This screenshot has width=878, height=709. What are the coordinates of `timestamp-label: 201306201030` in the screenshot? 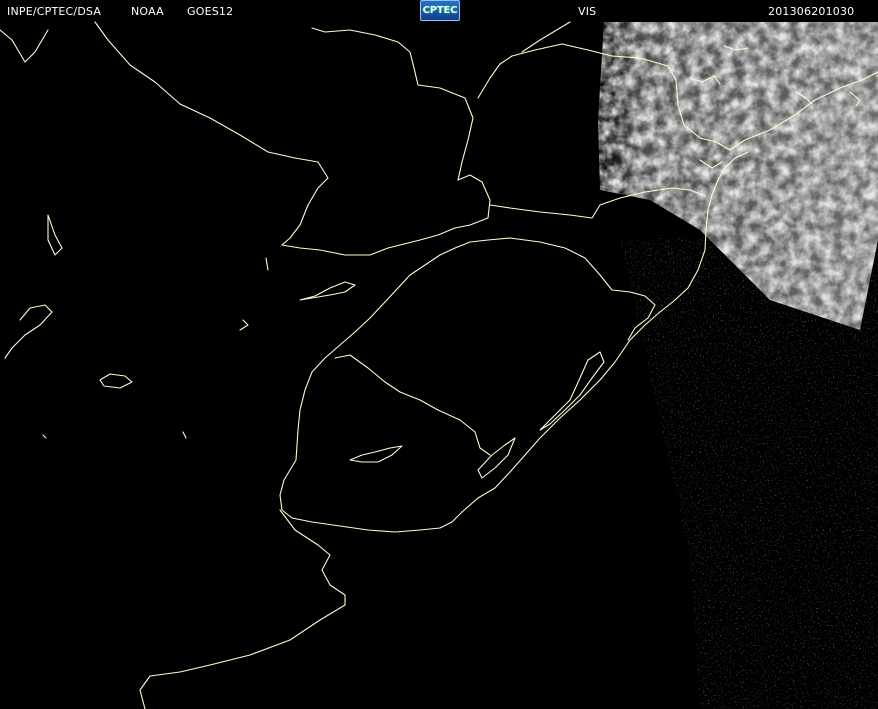 It's located at (811, 11).